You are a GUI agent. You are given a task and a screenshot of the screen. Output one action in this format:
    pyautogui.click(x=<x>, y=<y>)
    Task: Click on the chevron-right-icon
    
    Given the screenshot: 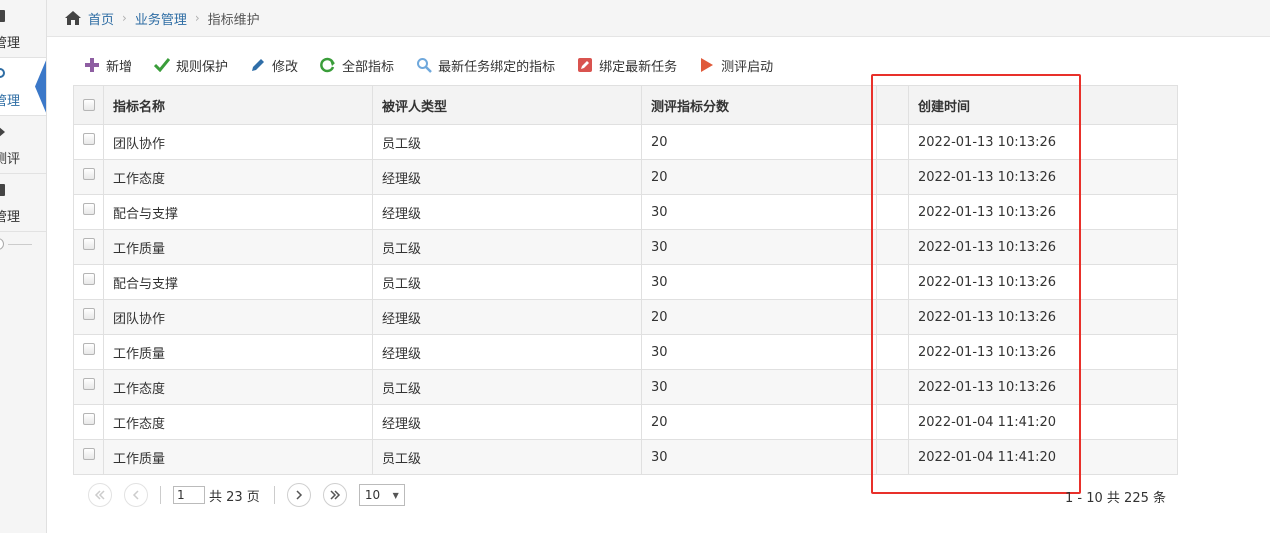 What is the action you would take?
    pyautogui.click(x=299, y=495)
    